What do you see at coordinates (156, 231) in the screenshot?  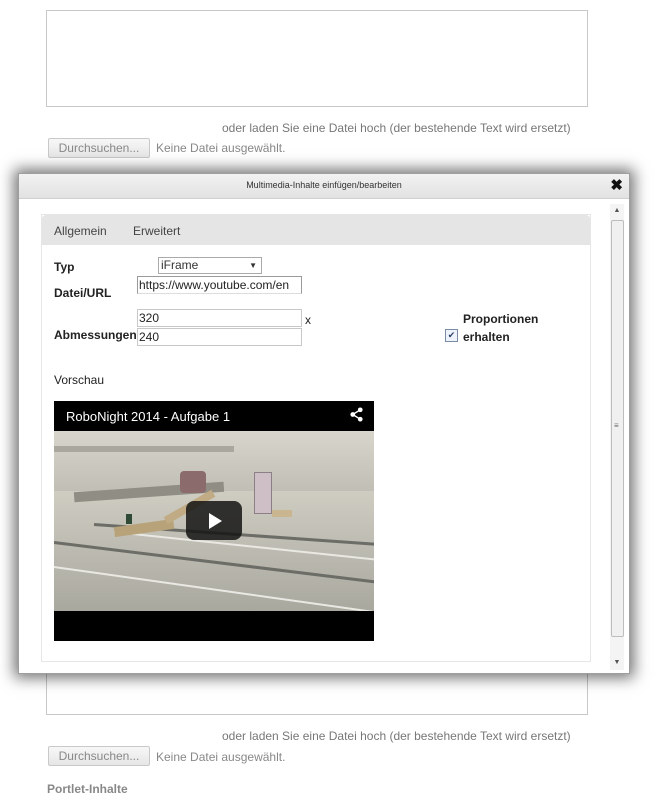 I see `tab-advanced: Erweitert` at bounding box center [156, 231].